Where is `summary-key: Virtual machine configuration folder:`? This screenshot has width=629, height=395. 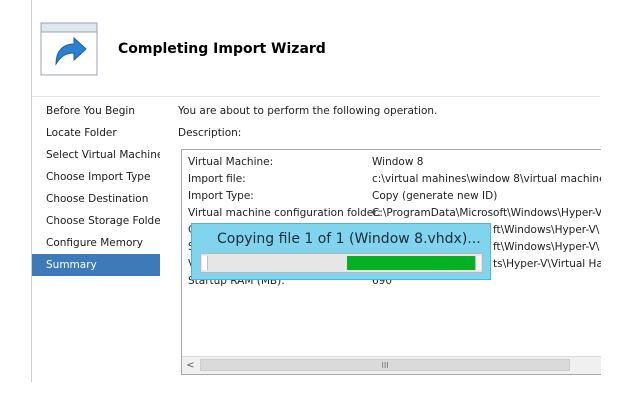
summary-key: Virtual machine configuration folder: is located at coordinates (284, 213).